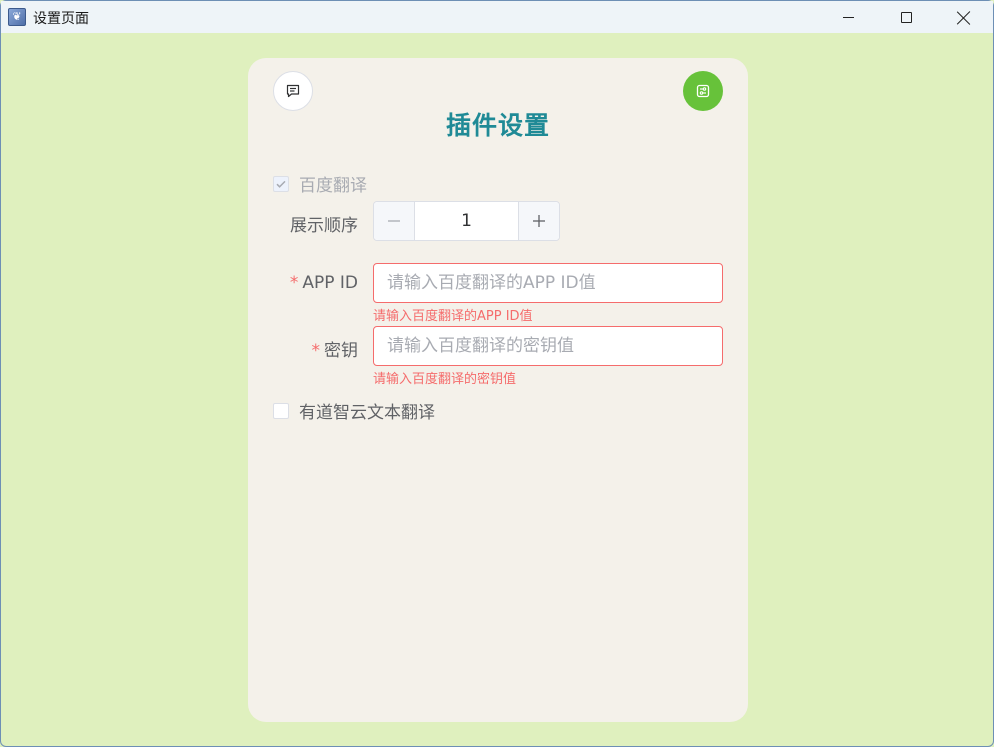  I want to click on secret-input, so click(548, 346).